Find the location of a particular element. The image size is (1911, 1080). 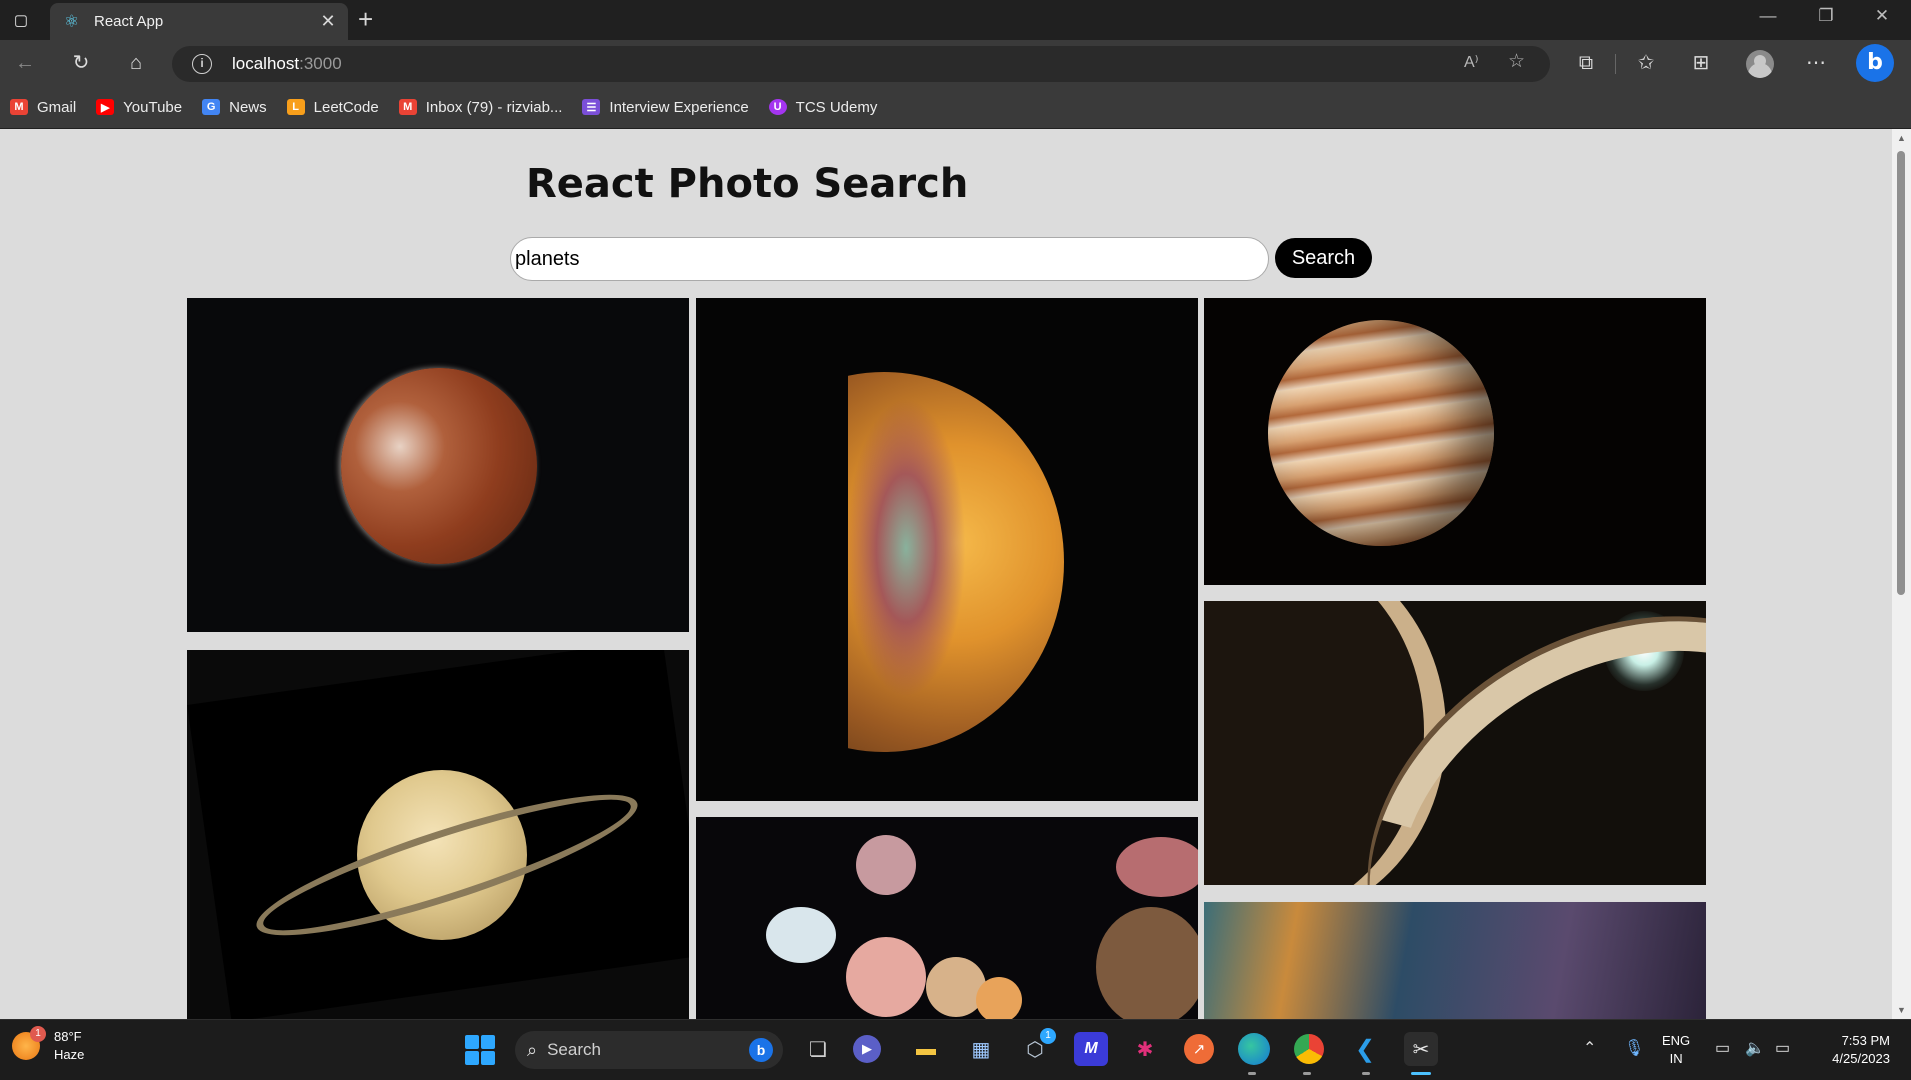

new-tab-button: + is located at coordinates (365, 19).